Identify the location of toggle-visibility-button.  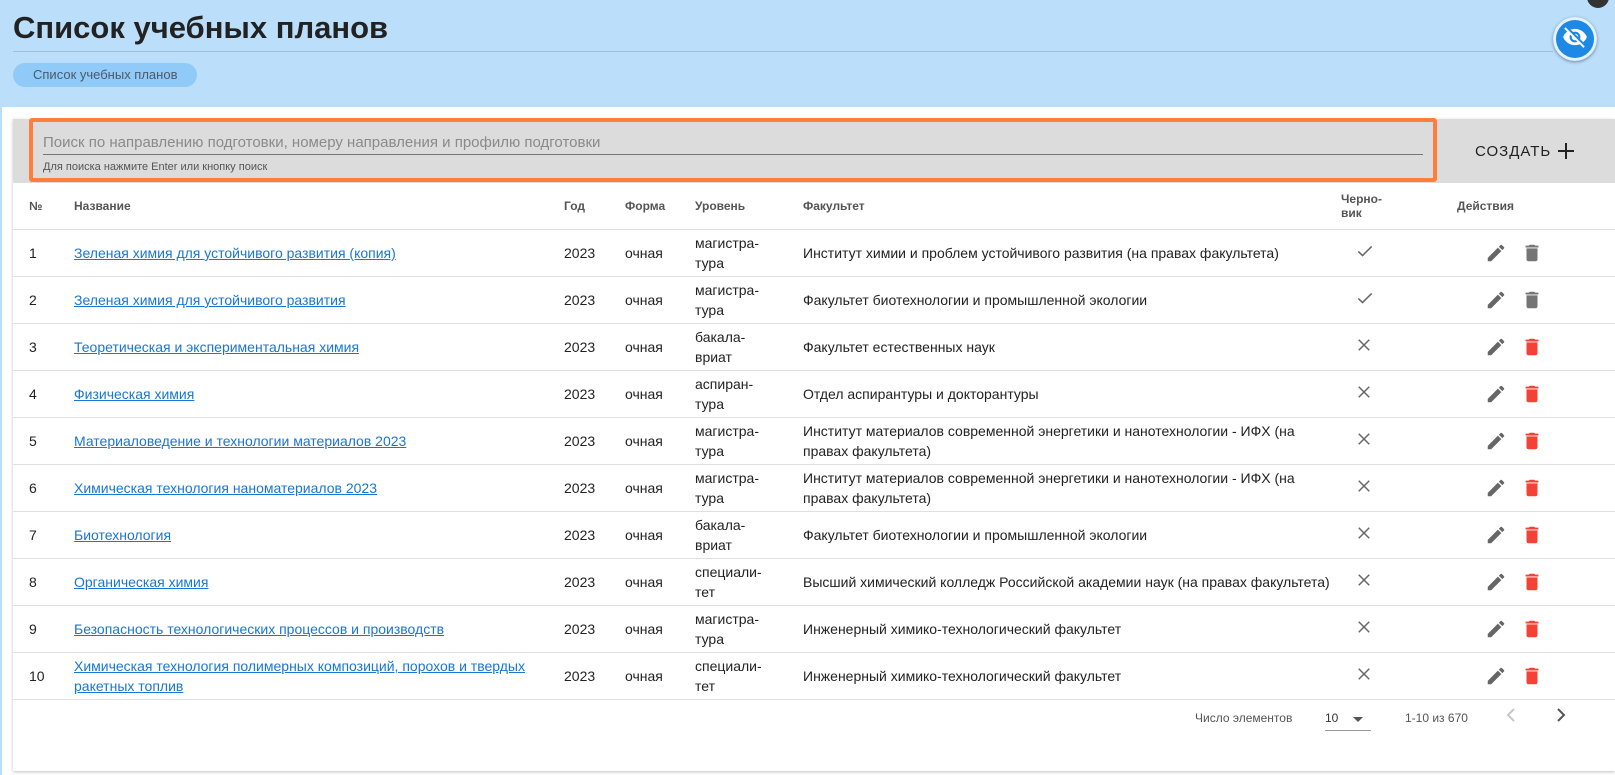
(1575, 39).